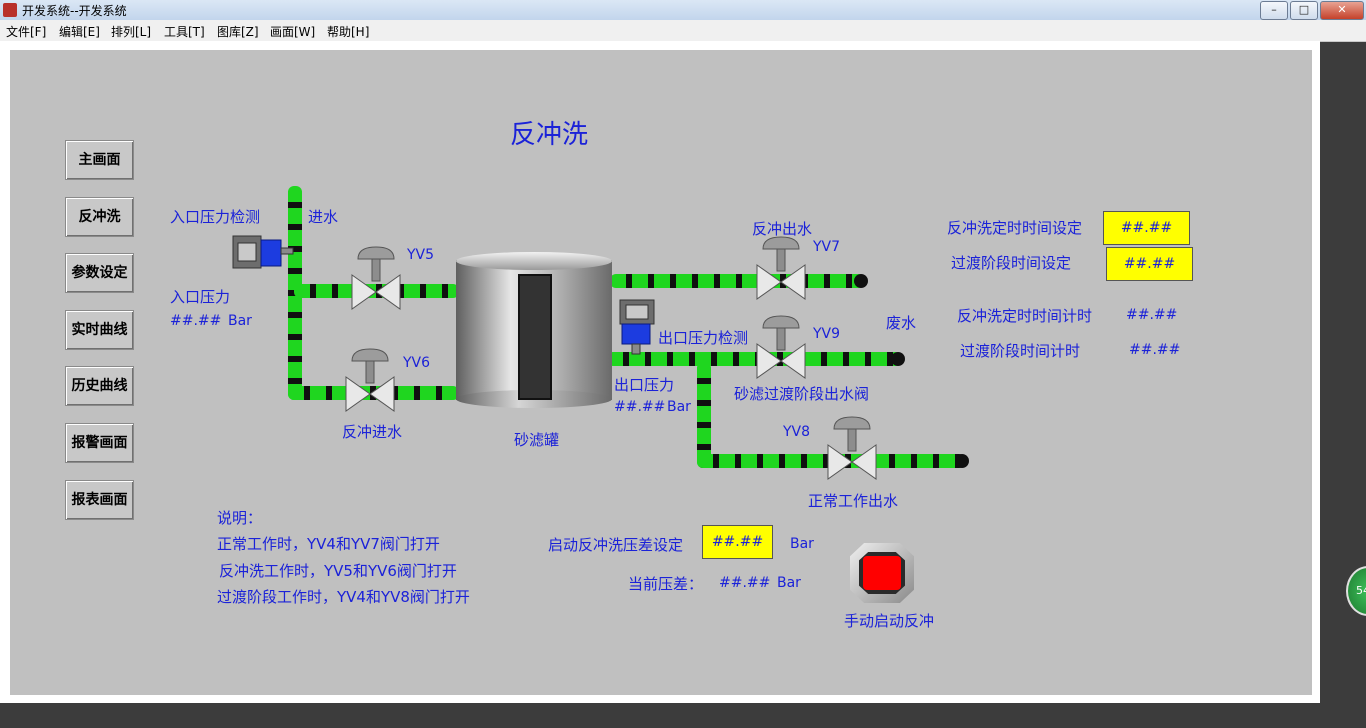 This screenshot has width=1366, height=728. What do you see at coordinates (184, 31) in the screenshot?
I see `menu-tools: 工具[T]` at bounding box center [184, 31].